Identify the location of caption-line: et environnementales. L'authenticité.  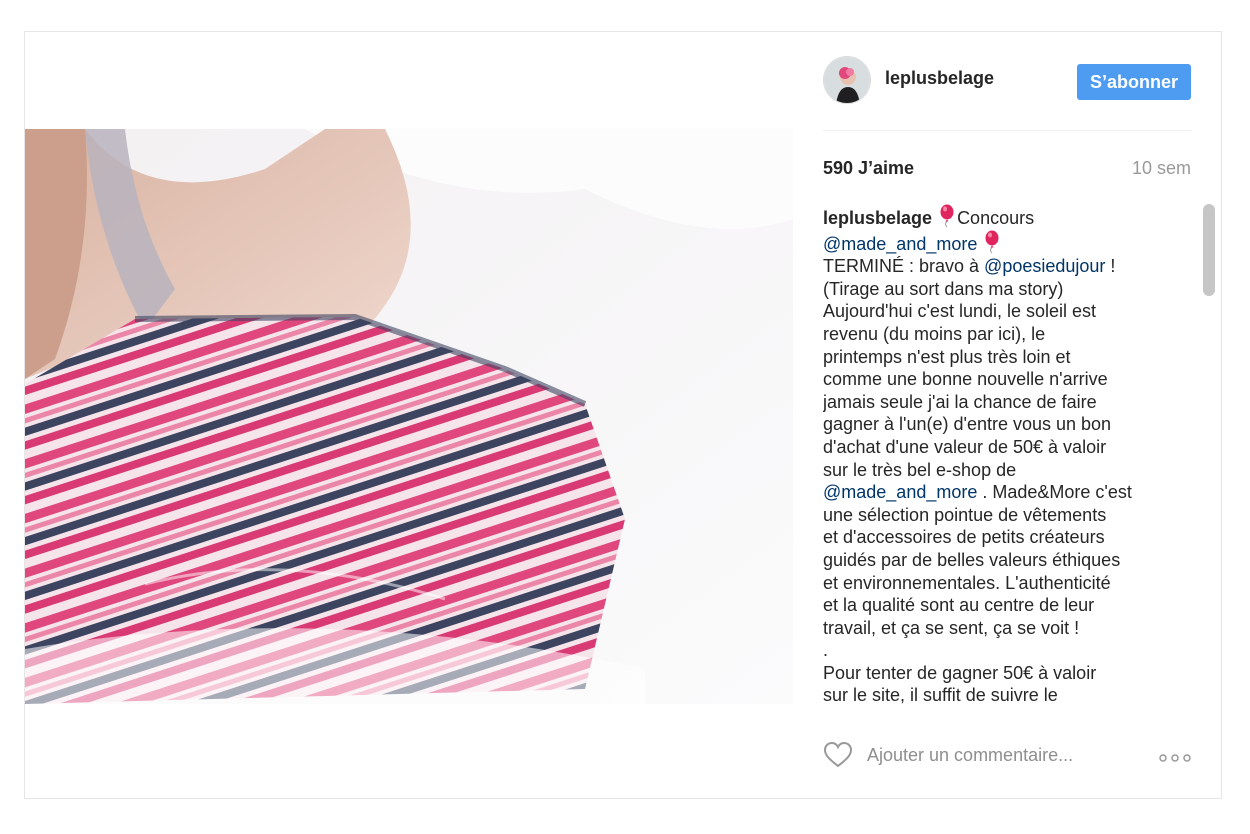
(967, 582).